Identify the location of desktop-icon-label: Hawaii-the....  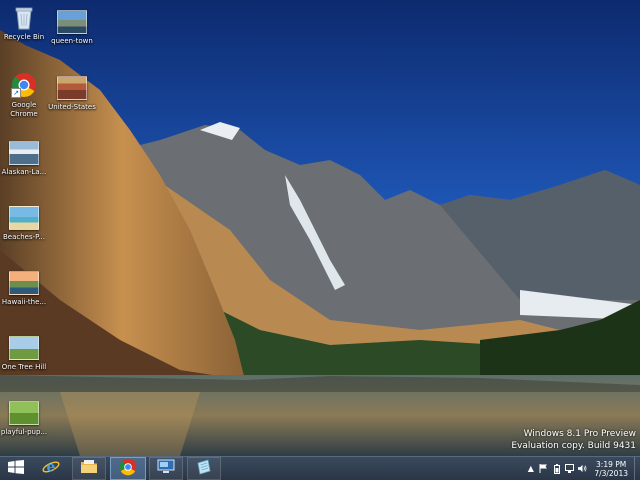
(24, 302).